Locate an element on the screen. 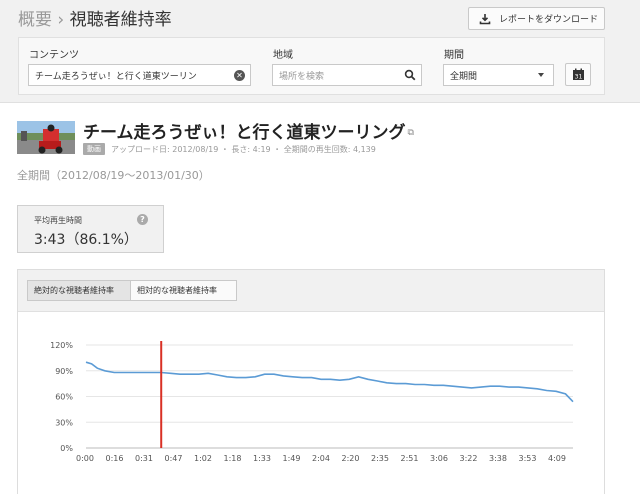  clear-icon: ✕ is located at coordinates (239, 75).